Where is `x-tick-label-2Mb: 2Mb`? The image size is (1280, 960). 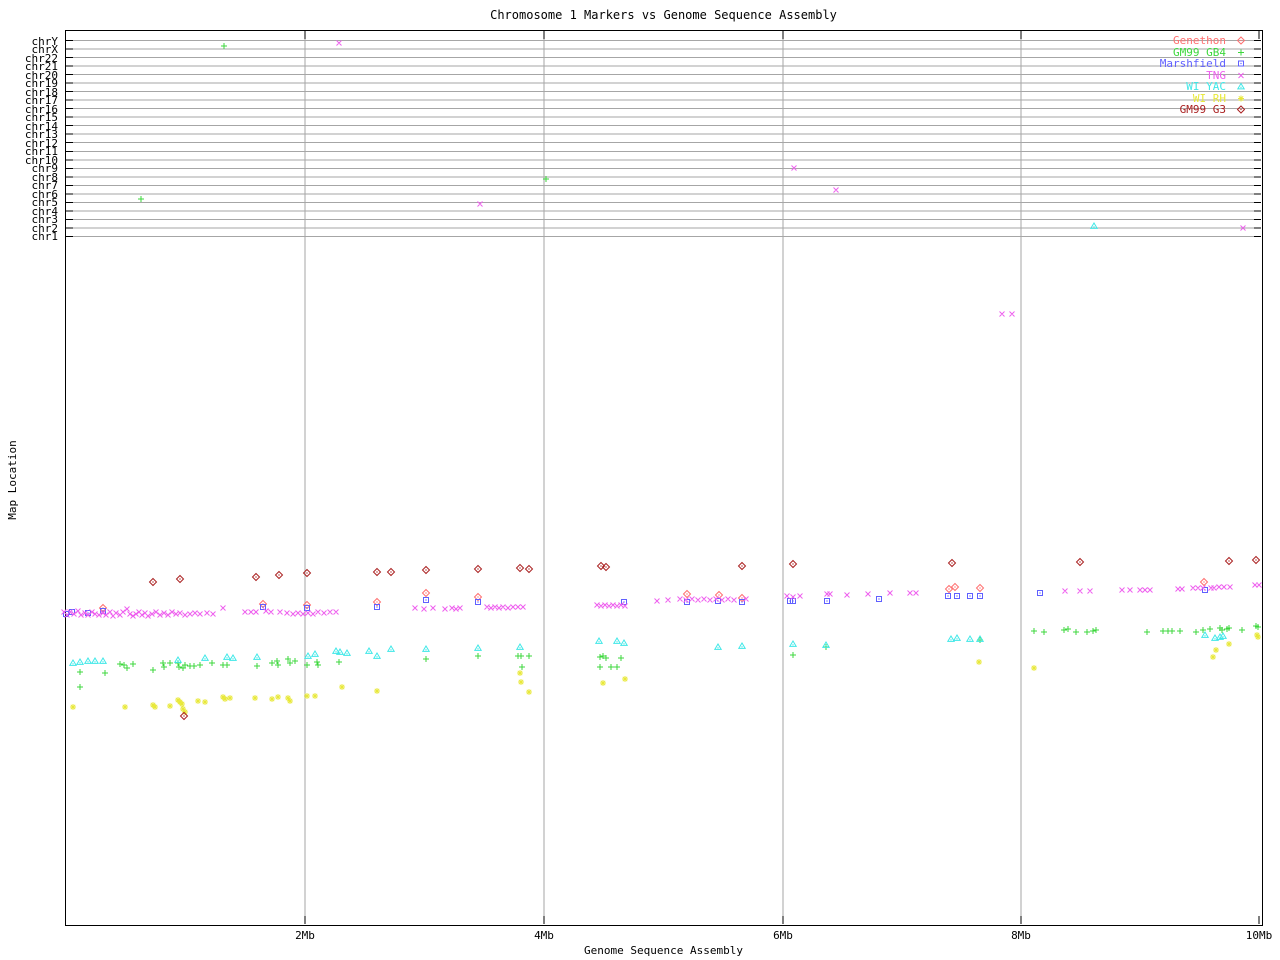
x-tick-label-2Mb: 2Mb is located at coordinates (305, 935).